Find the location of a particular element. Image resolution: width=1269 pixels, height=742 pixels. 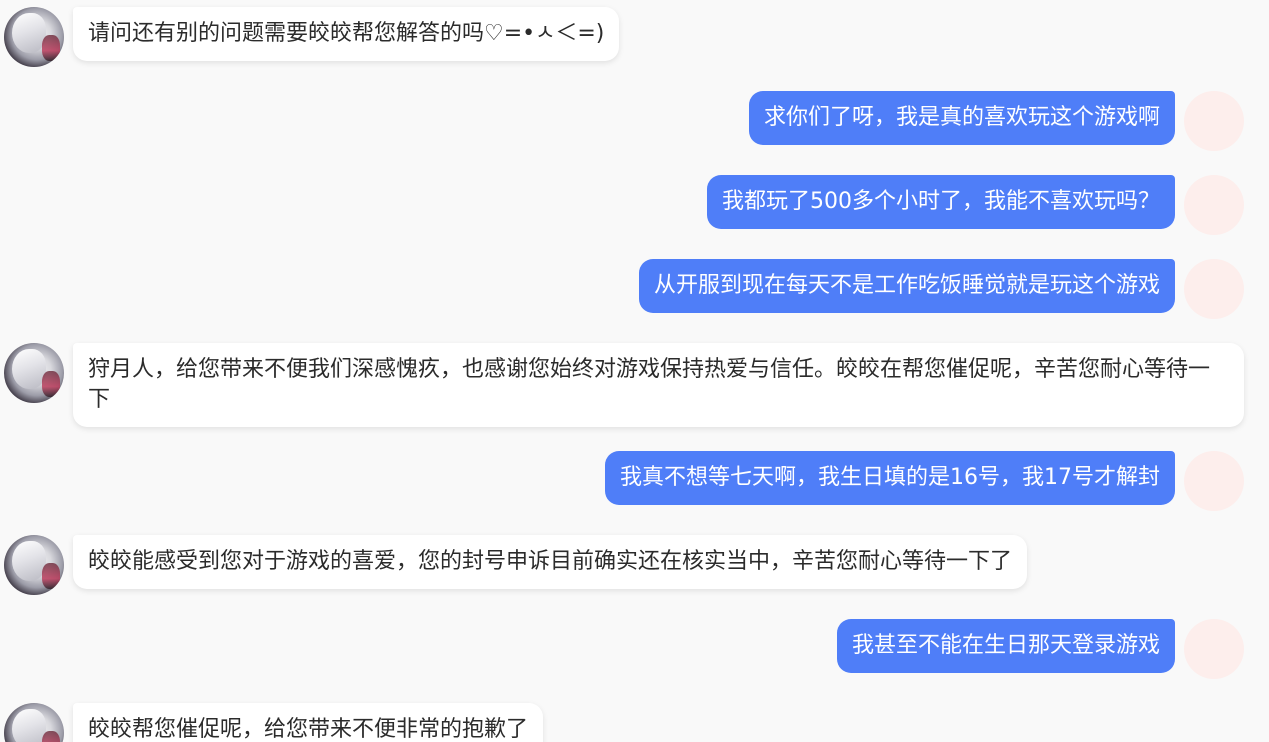

user-message-bubble: 我都玩了500多个小时了，我能不喜欢玩吗？ is located at coordinates (941, 202).